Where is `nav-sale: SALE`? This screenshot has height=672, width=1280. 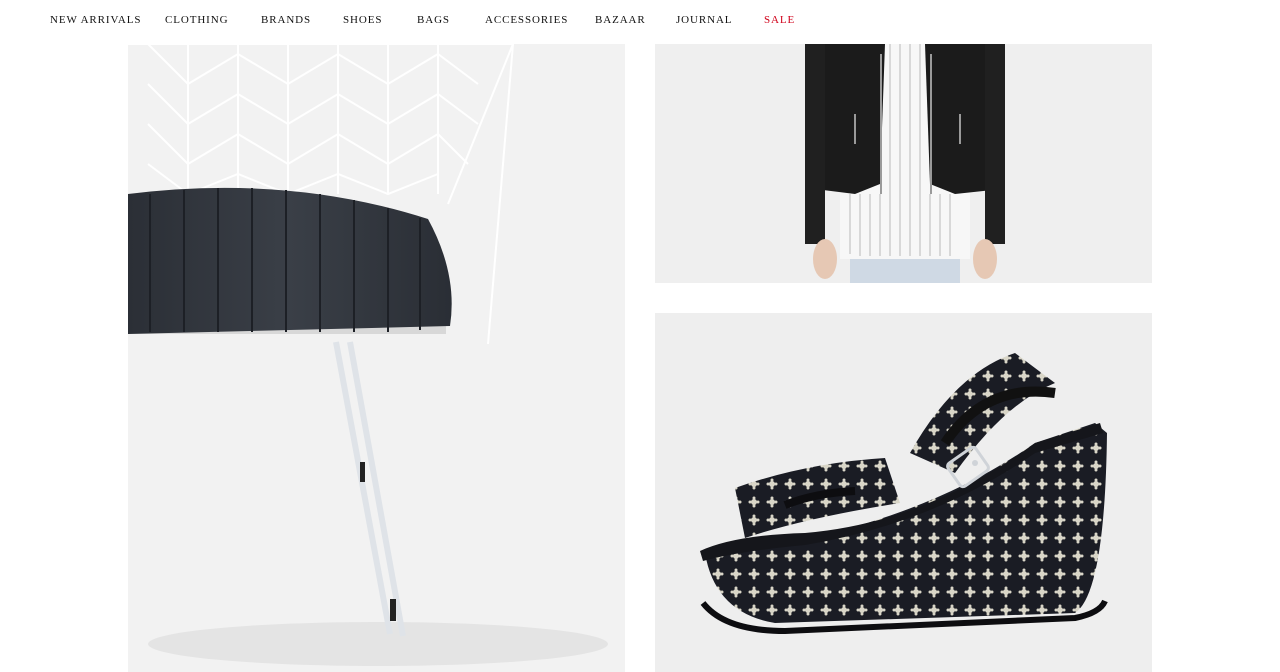
nav-sale: SALE is located at coordinates (779, 20).